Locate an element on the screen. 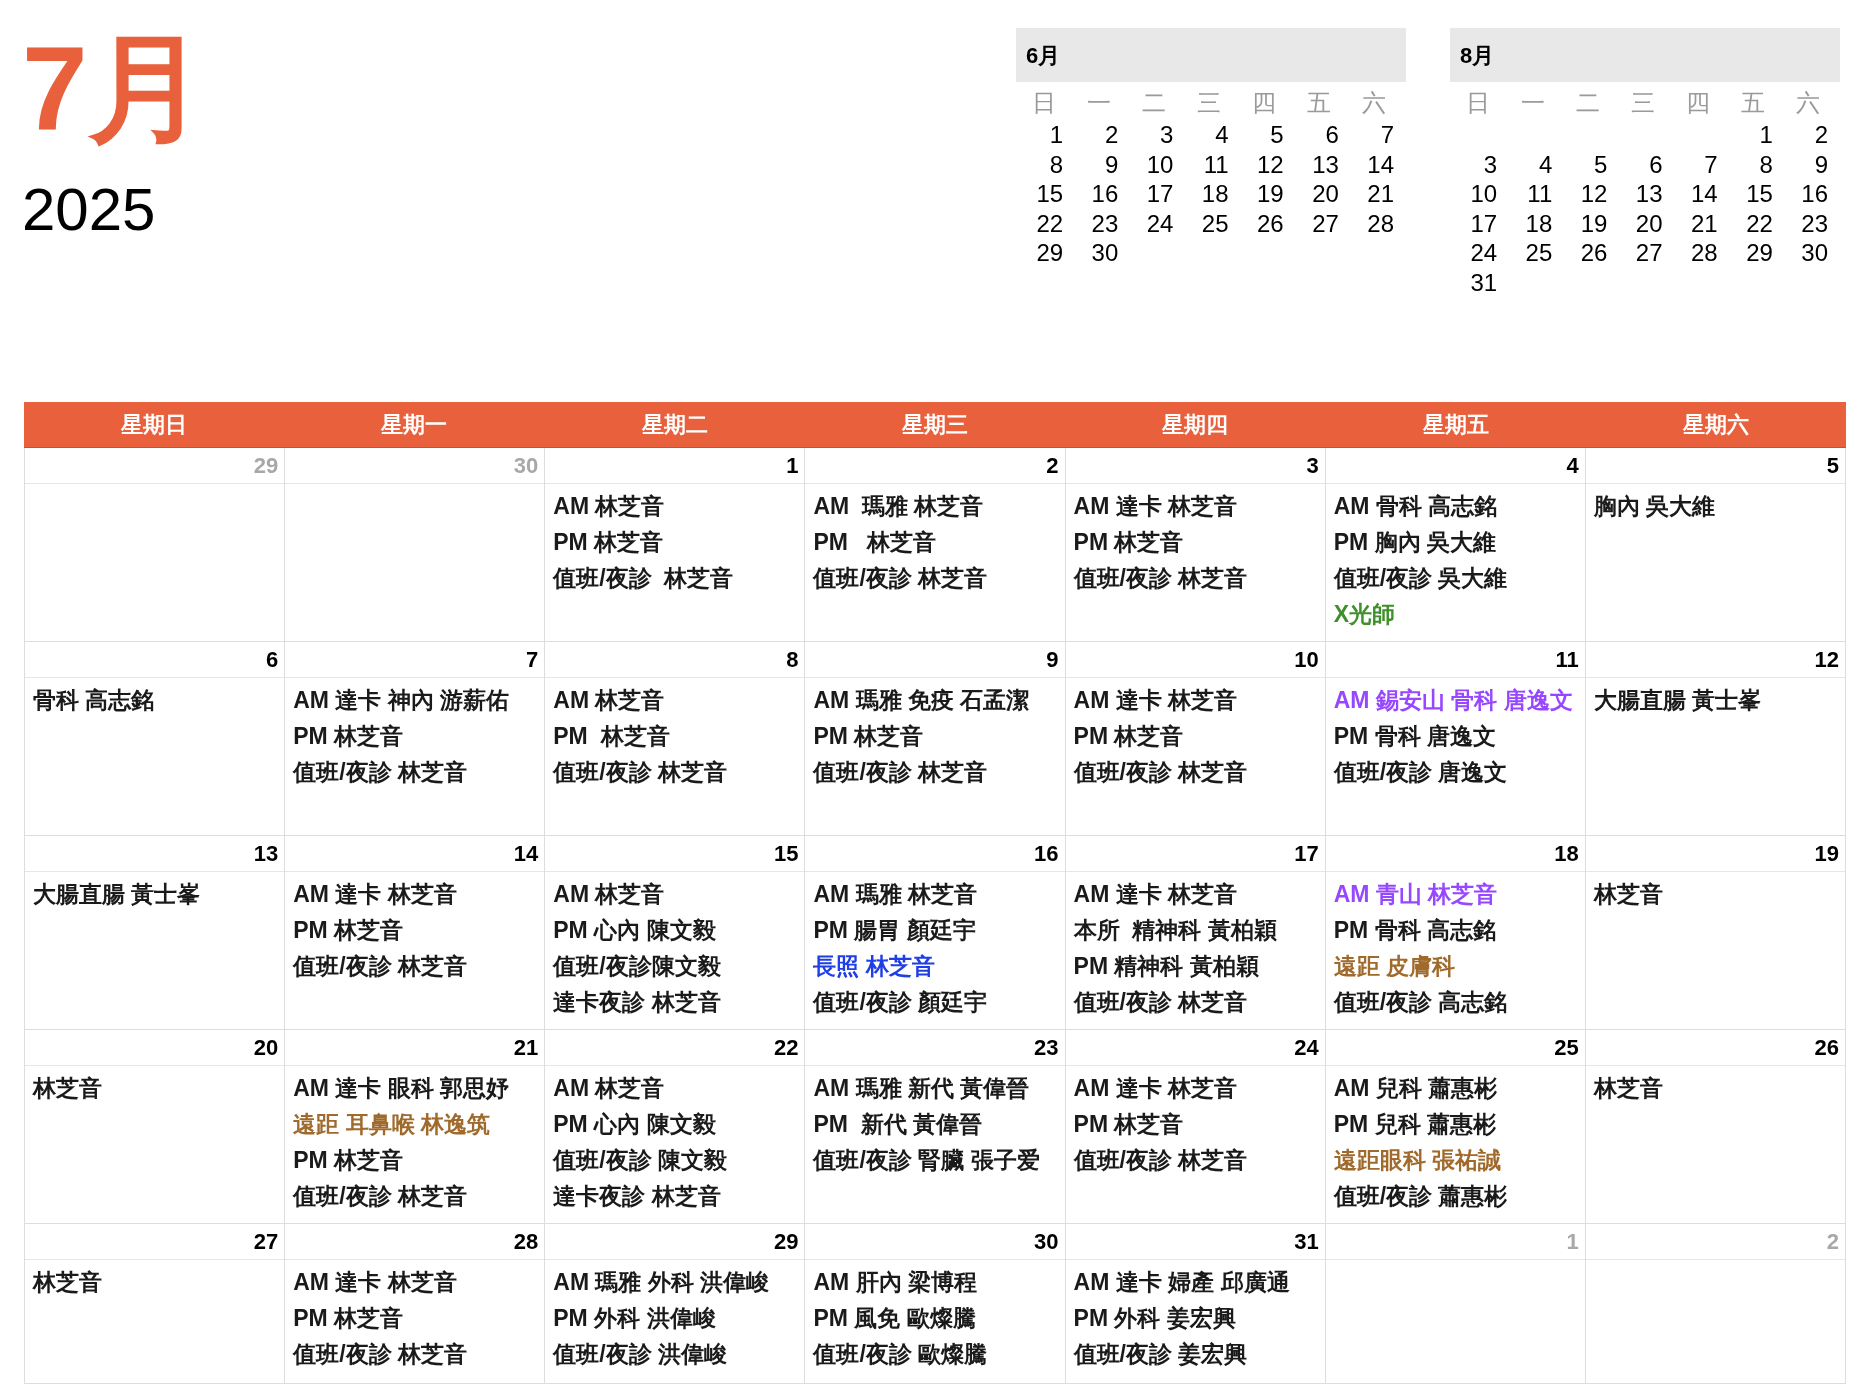 The height and width of the screenshot is (1388, 1870). schedule-entry: 遠距 皮膚科 is located at coordinates (1394, 966).